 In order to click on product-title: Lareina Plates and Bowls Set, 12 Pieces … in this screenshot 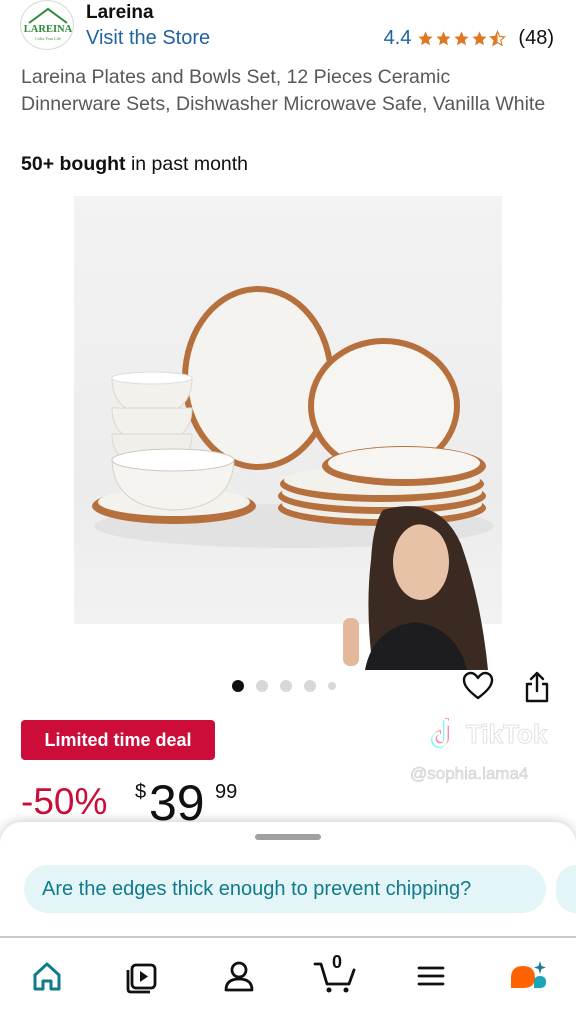, I will do `click(283, 90)`.